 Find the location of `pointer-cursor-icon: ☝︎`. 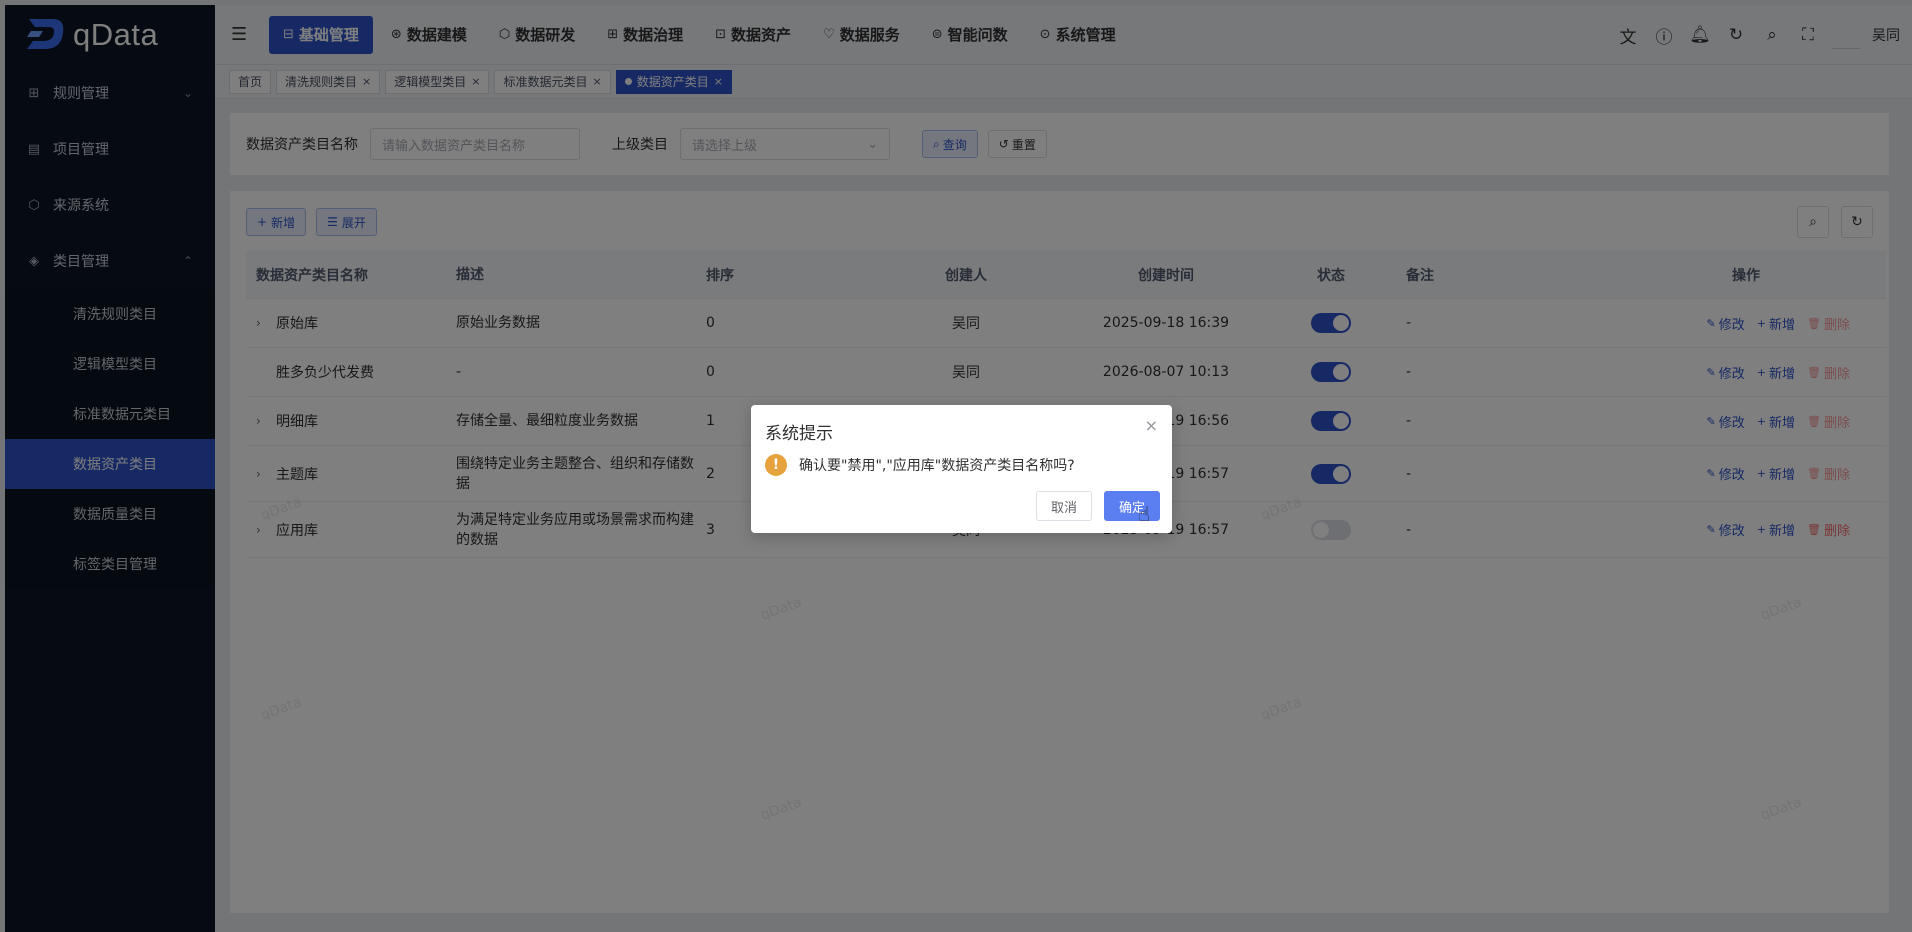

pointer-cursor-icon: ☝︎ is located at coordinates (1144, 514).